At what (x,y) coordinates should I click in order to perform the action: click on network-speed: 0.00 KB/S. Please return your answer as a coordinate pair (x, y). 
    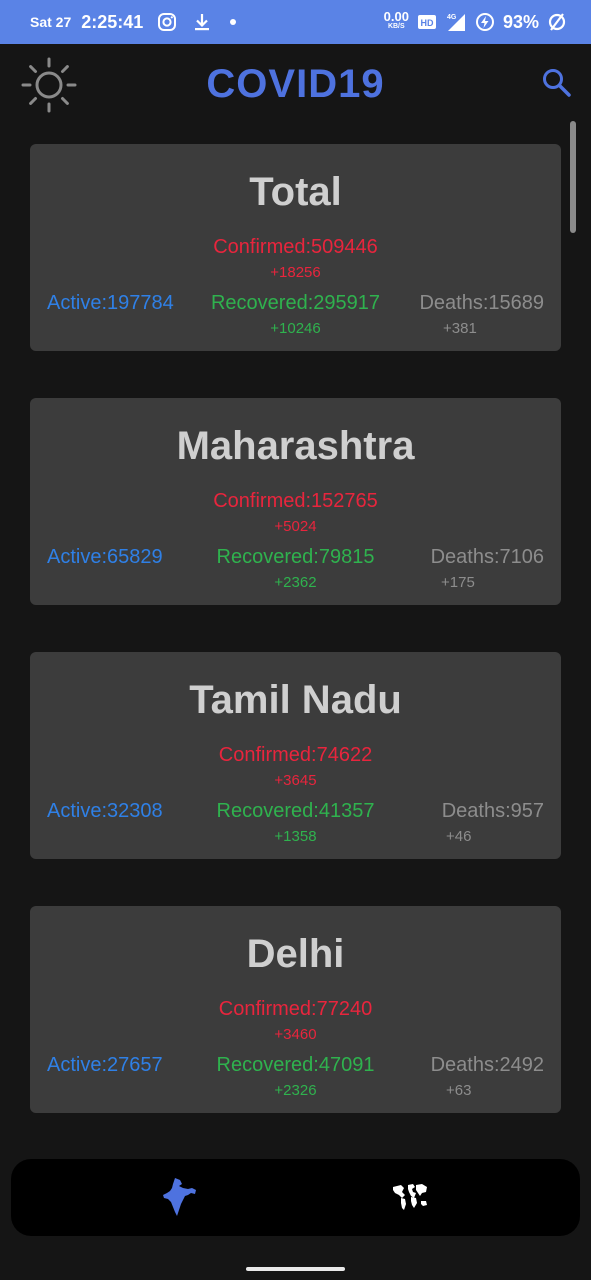
    Looking at the image, I should click on (396, 19).